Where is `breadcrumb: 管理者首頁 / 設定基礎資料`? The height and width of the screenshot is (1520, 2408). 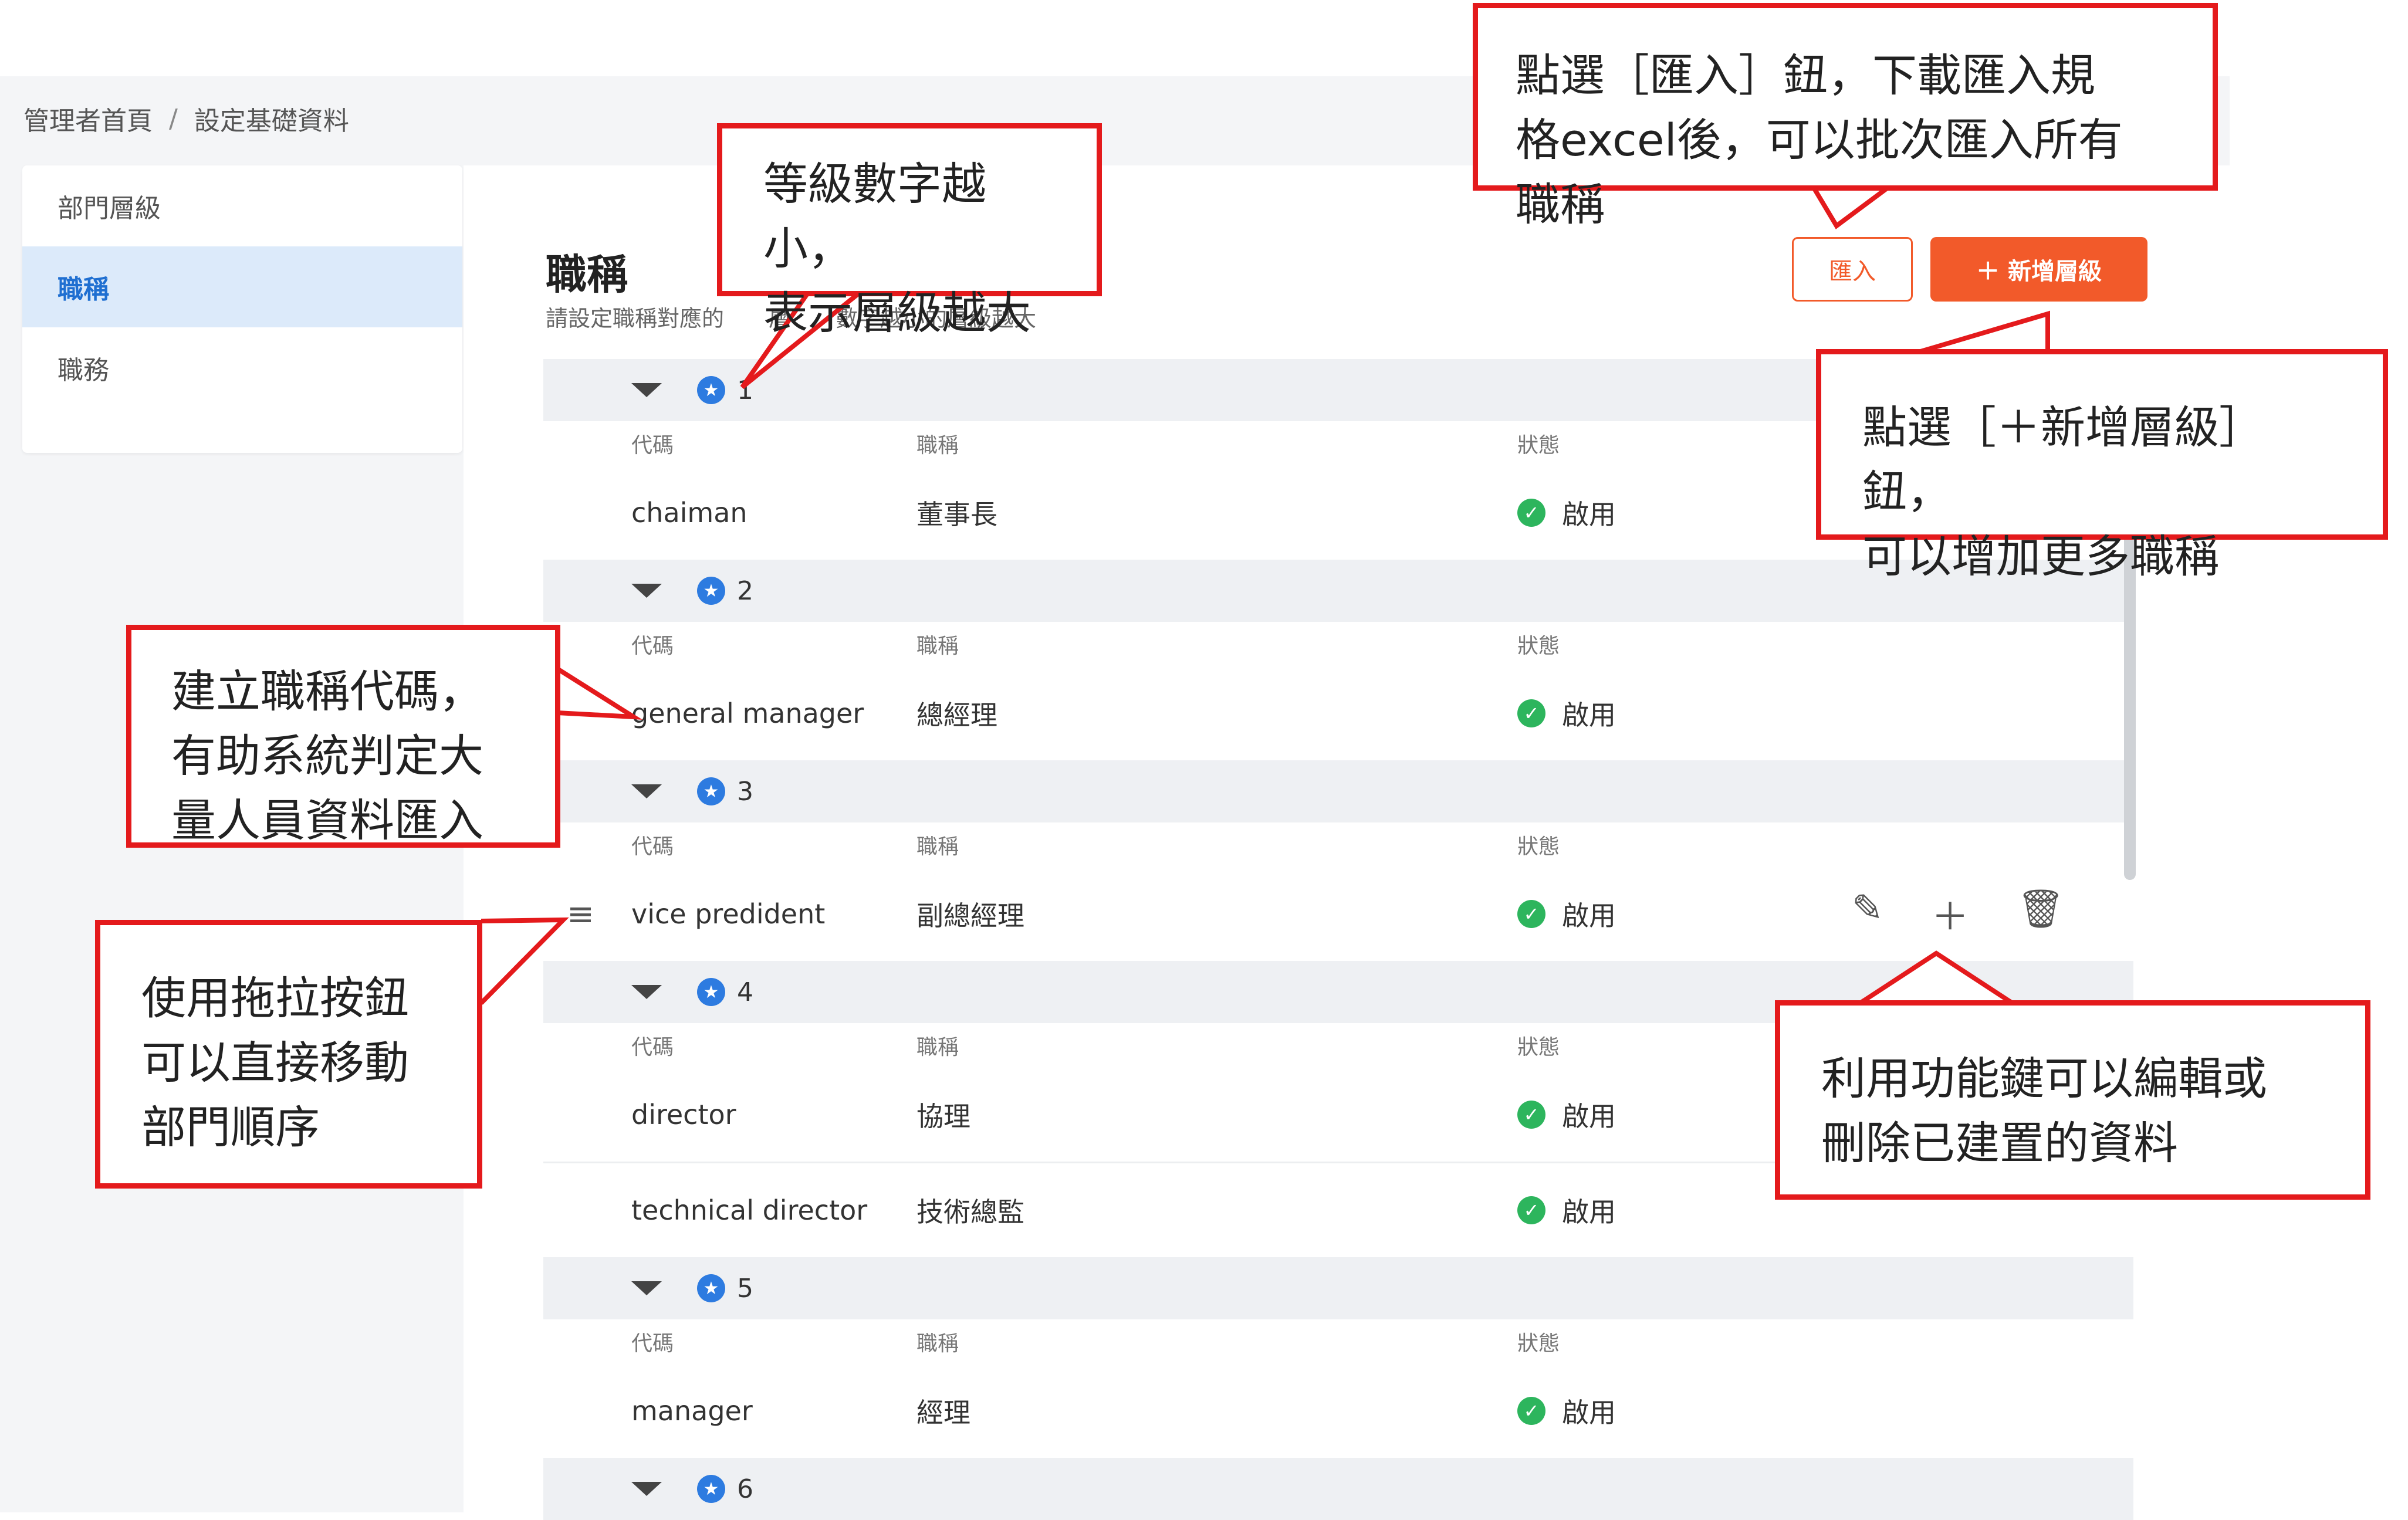 breadcrumb: 管理者首頁 / 設定基礎資料 is located at coordinates (186, 118).